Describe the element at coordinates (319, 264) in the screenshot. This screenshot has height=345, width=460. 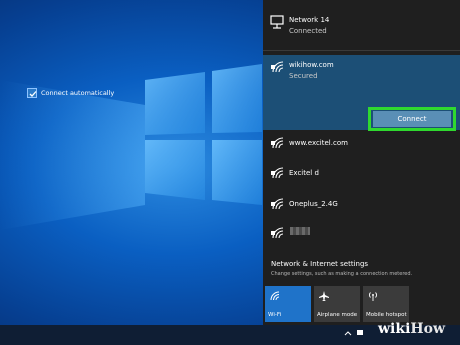
I see `network-settings-link: Network & Internet settings` at that location.